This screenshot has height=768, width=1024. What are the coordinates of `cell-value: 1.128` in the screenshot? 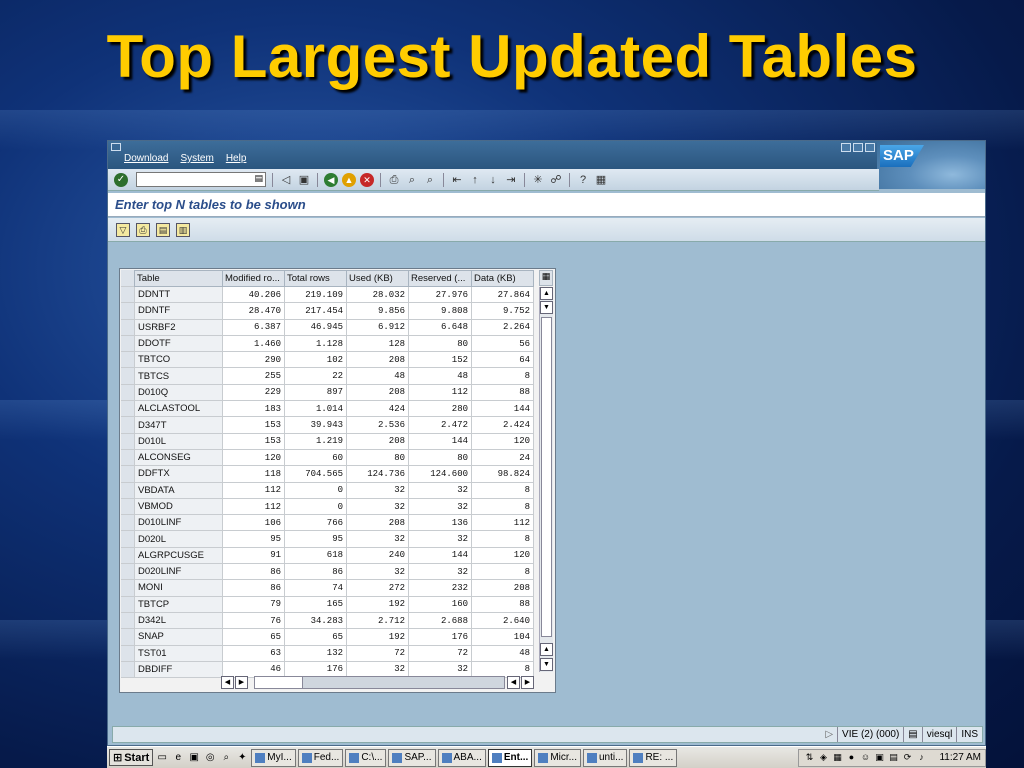 It's located at (315, 343).